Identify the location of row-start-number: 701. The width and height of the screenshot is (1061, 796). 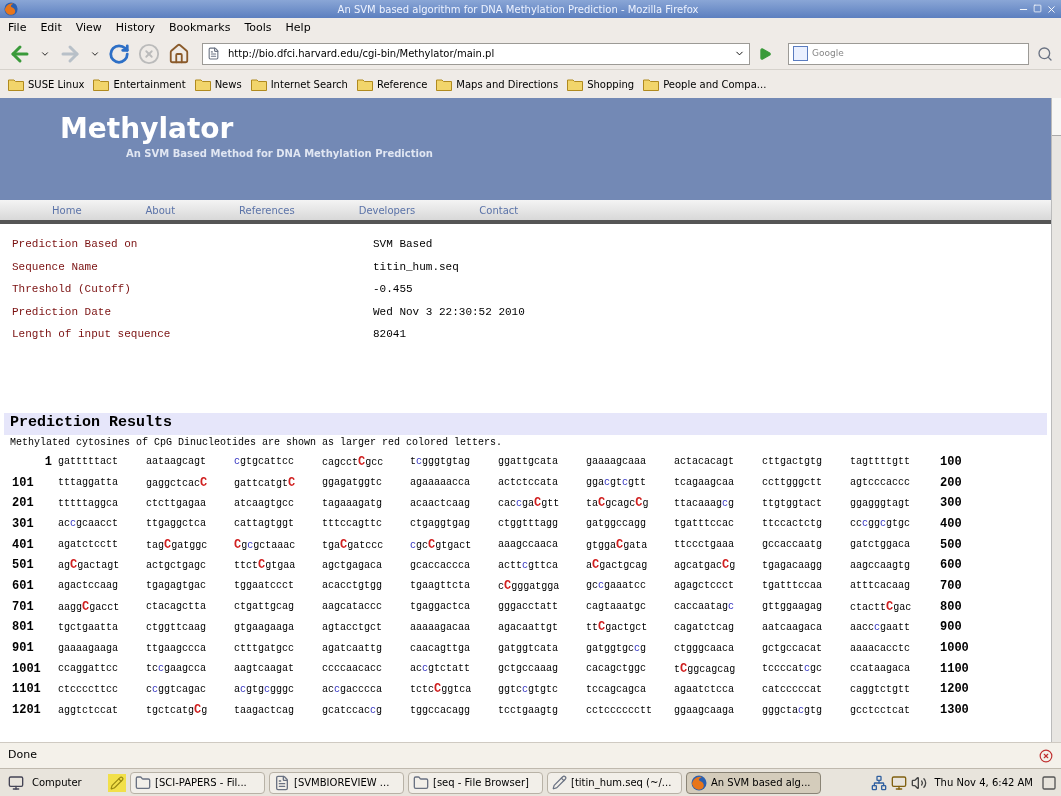
(23, 607).